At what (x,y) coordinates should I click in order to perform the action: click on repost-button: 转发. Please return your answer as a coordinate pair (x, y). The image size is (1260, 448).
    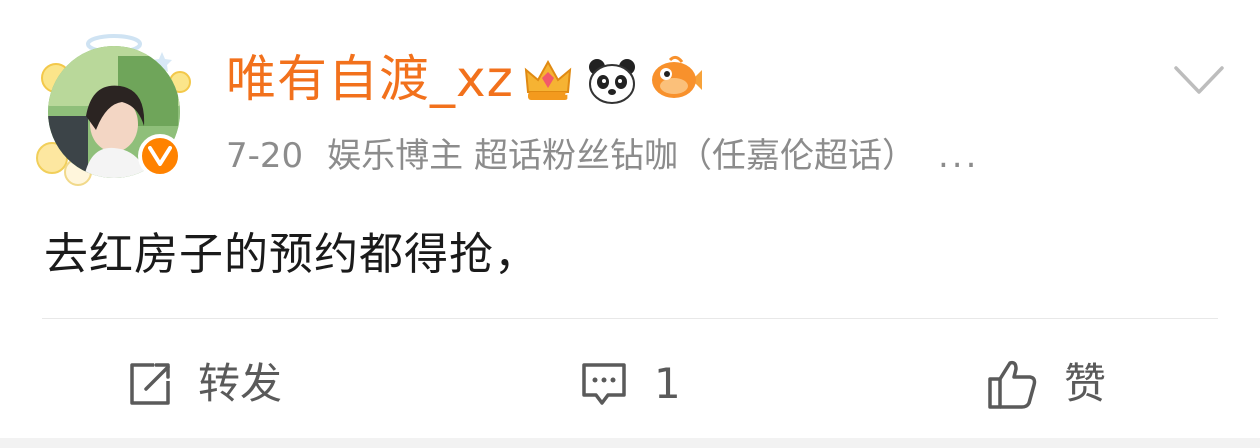
    Looking at the image, I should click on (203, 384).